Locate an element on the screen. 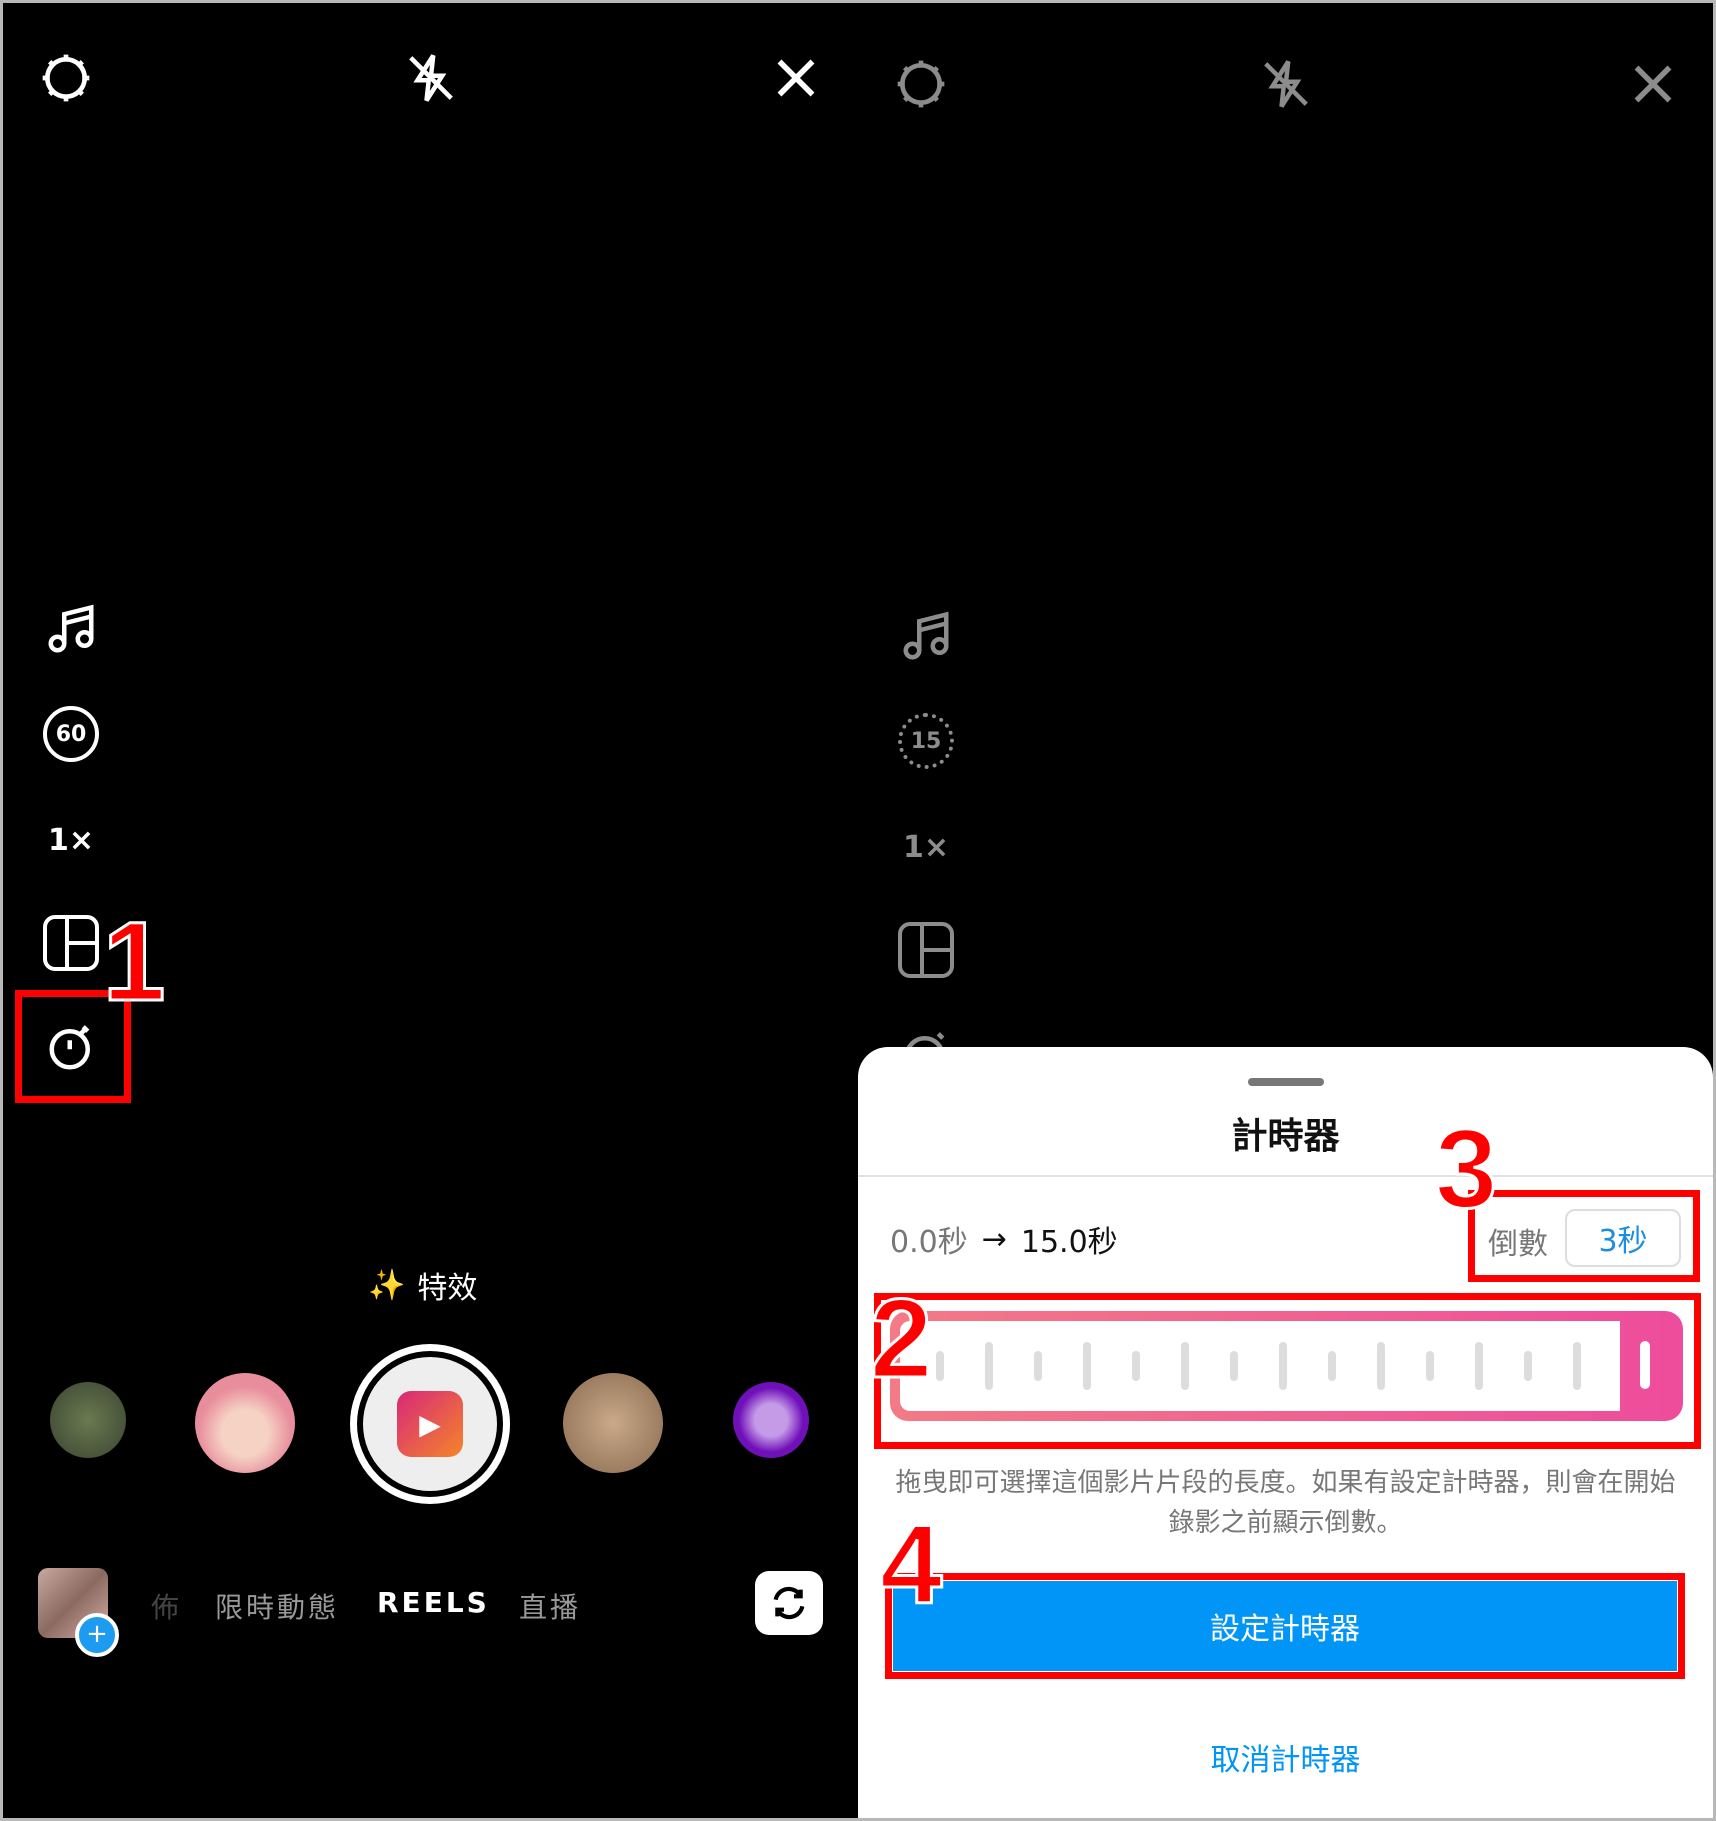 This screenshot has width=1716, height=1821. effect-thumb-alien is located at coordinates (771, 1420).